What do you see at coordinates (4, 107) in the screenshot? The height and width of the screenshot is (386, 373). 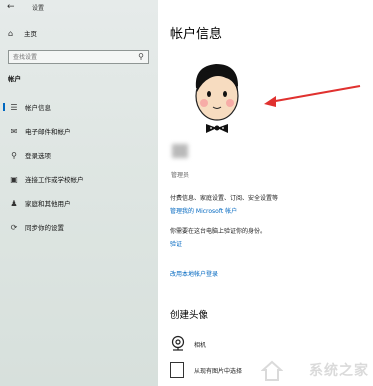 I see `active-indicator` at bounding box center [4, 107].